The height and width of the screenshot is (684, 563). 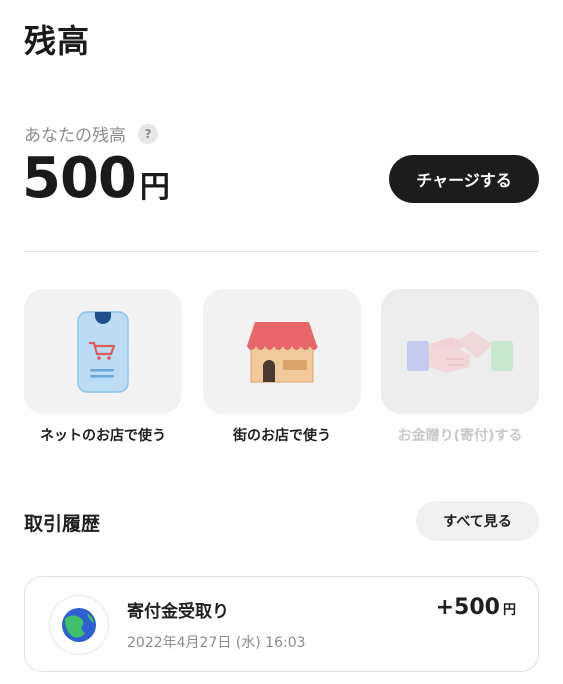 What do you see at coordinates (282, 436) in the screenshot?
I see `action-label: 街のお店で使う` at bounding box center [282, 436].